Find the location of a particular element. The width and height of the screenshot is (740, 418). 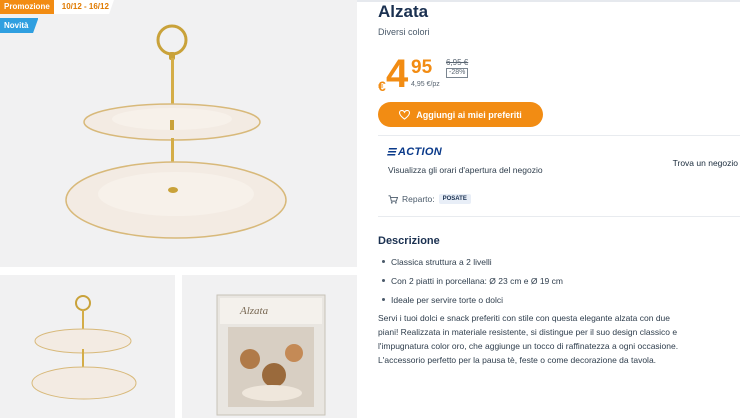

price-integer: 4 is located at coordinates (397, 74).